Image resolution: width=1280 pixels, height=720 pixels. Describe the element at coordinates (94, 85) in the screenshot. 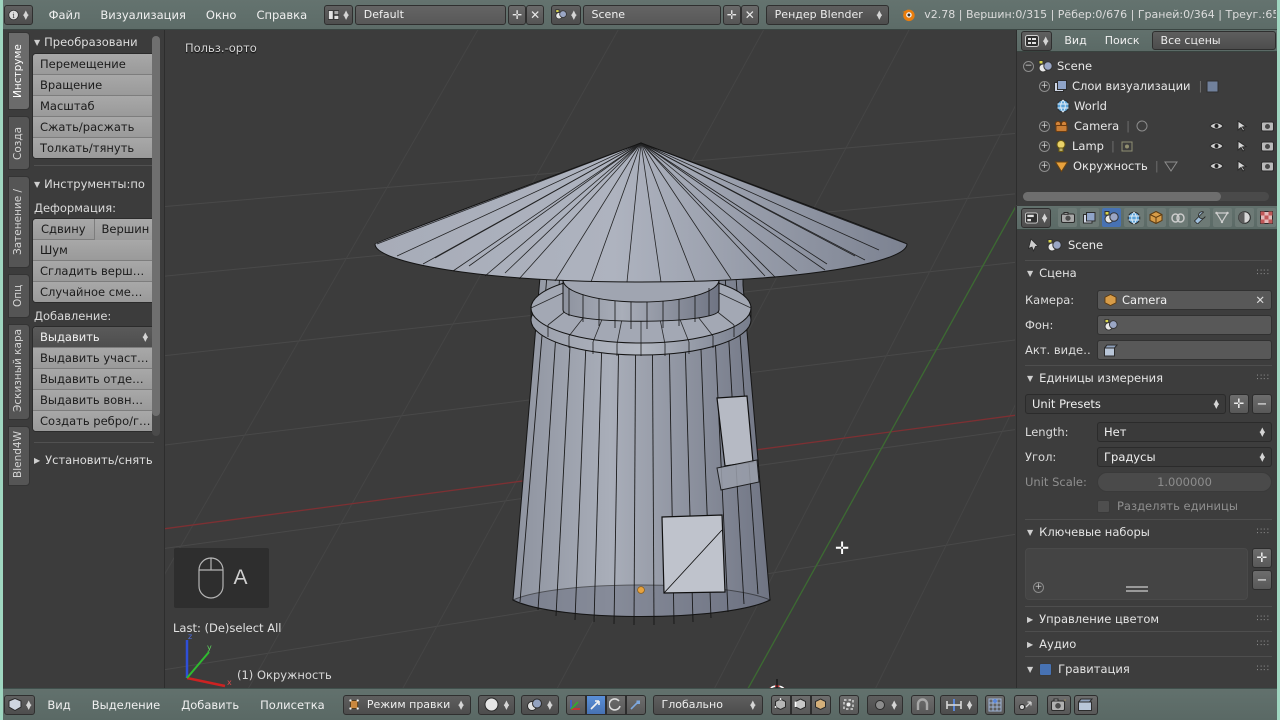

I see `rotate-button: Вращение` at that location.